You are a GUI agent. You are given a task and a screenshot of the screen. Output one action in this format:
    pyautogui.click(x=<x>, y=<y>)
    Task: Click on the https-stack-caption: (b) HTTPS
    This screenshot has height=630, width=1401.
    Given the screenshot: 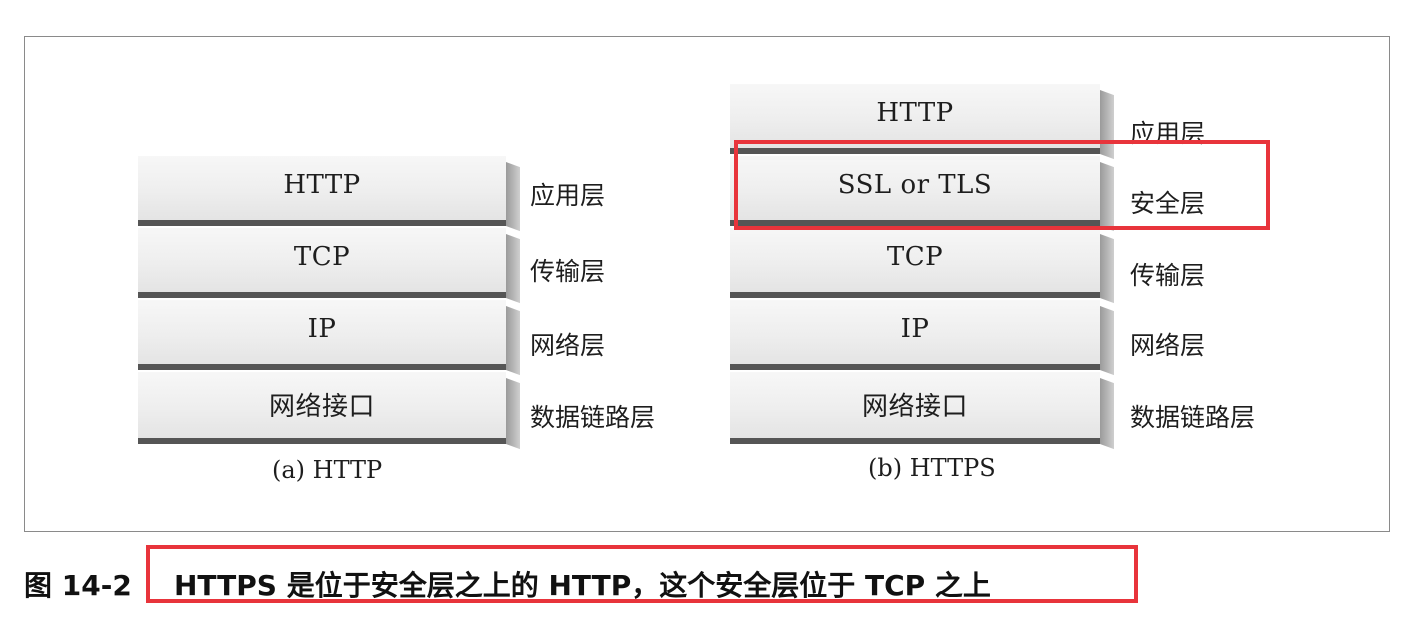 What is the action you would take?
    pyautogui.click(x=932, y=468)
    